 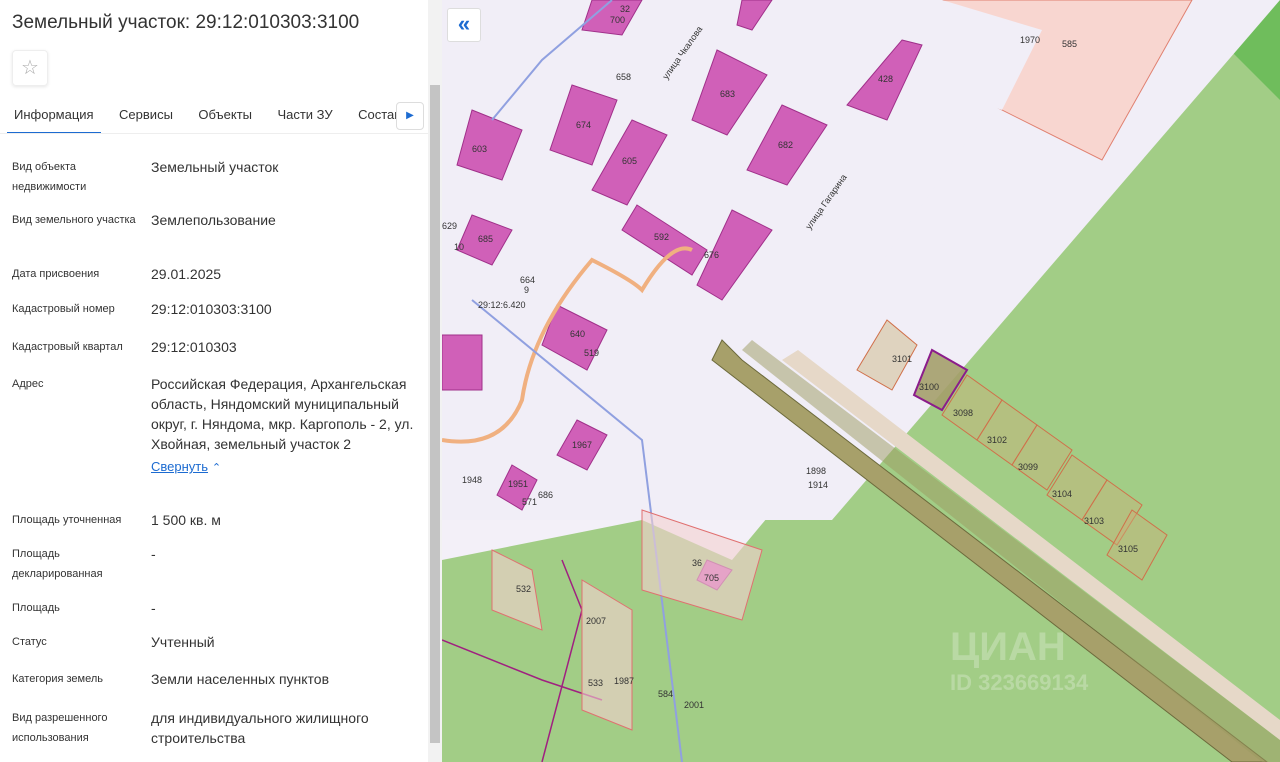 What do you see at coordinates (1094, 521) in the screenshot?
I see `svg-text: 3103` at bounding box center [1094, 521].